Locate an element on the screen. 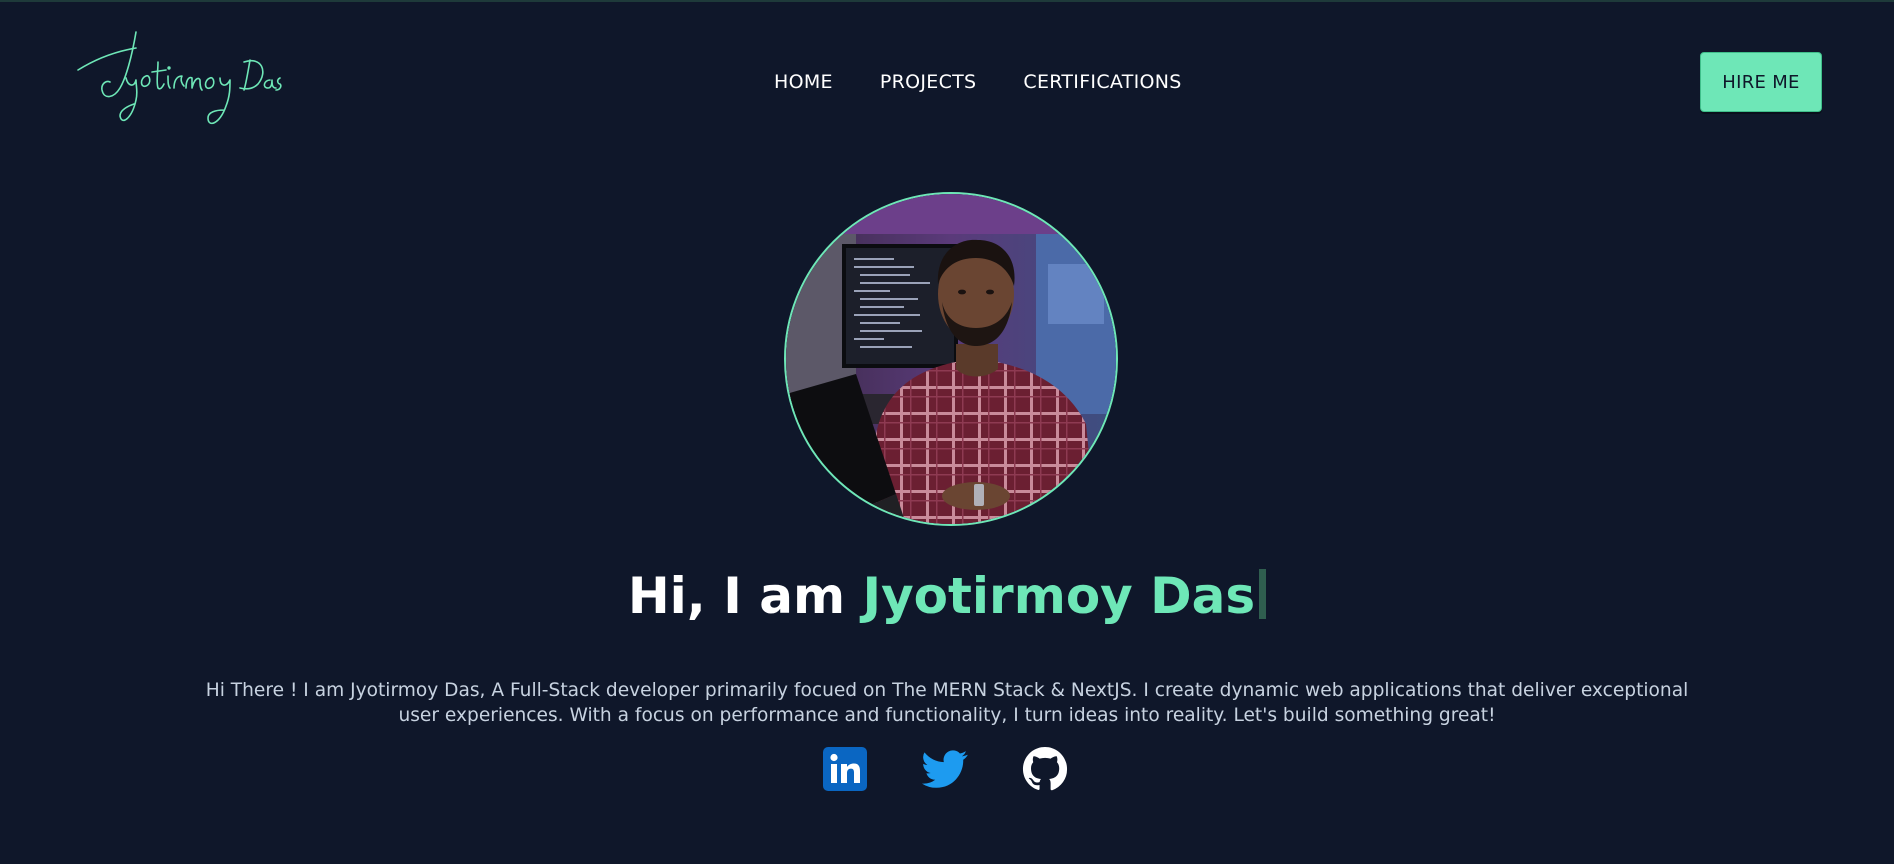  typing-cursor is located at coordinates (1263, 594).